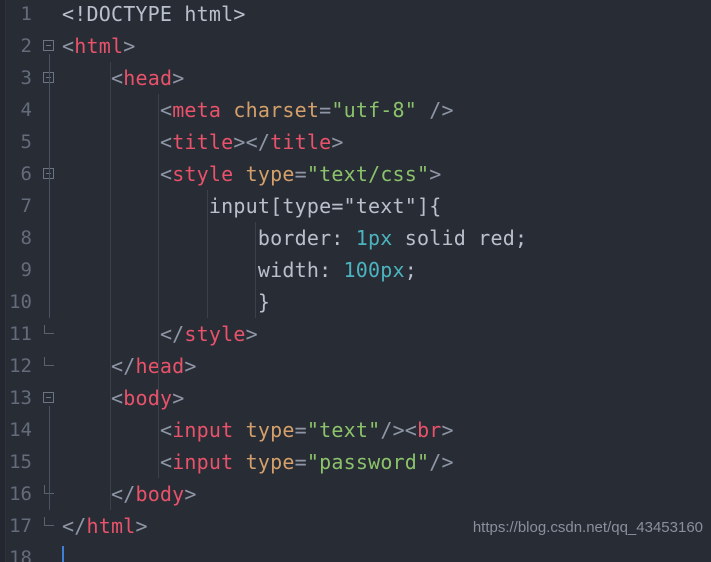  Describe the element at coordinates (386, 46) in the screenshot. I see `code-line: <html>` at that location.